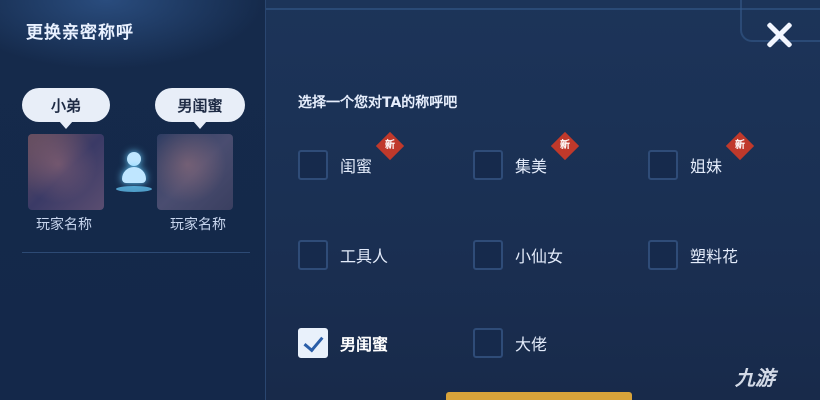  I want to click on player1-name: 玩家名称, so click(64, 225).